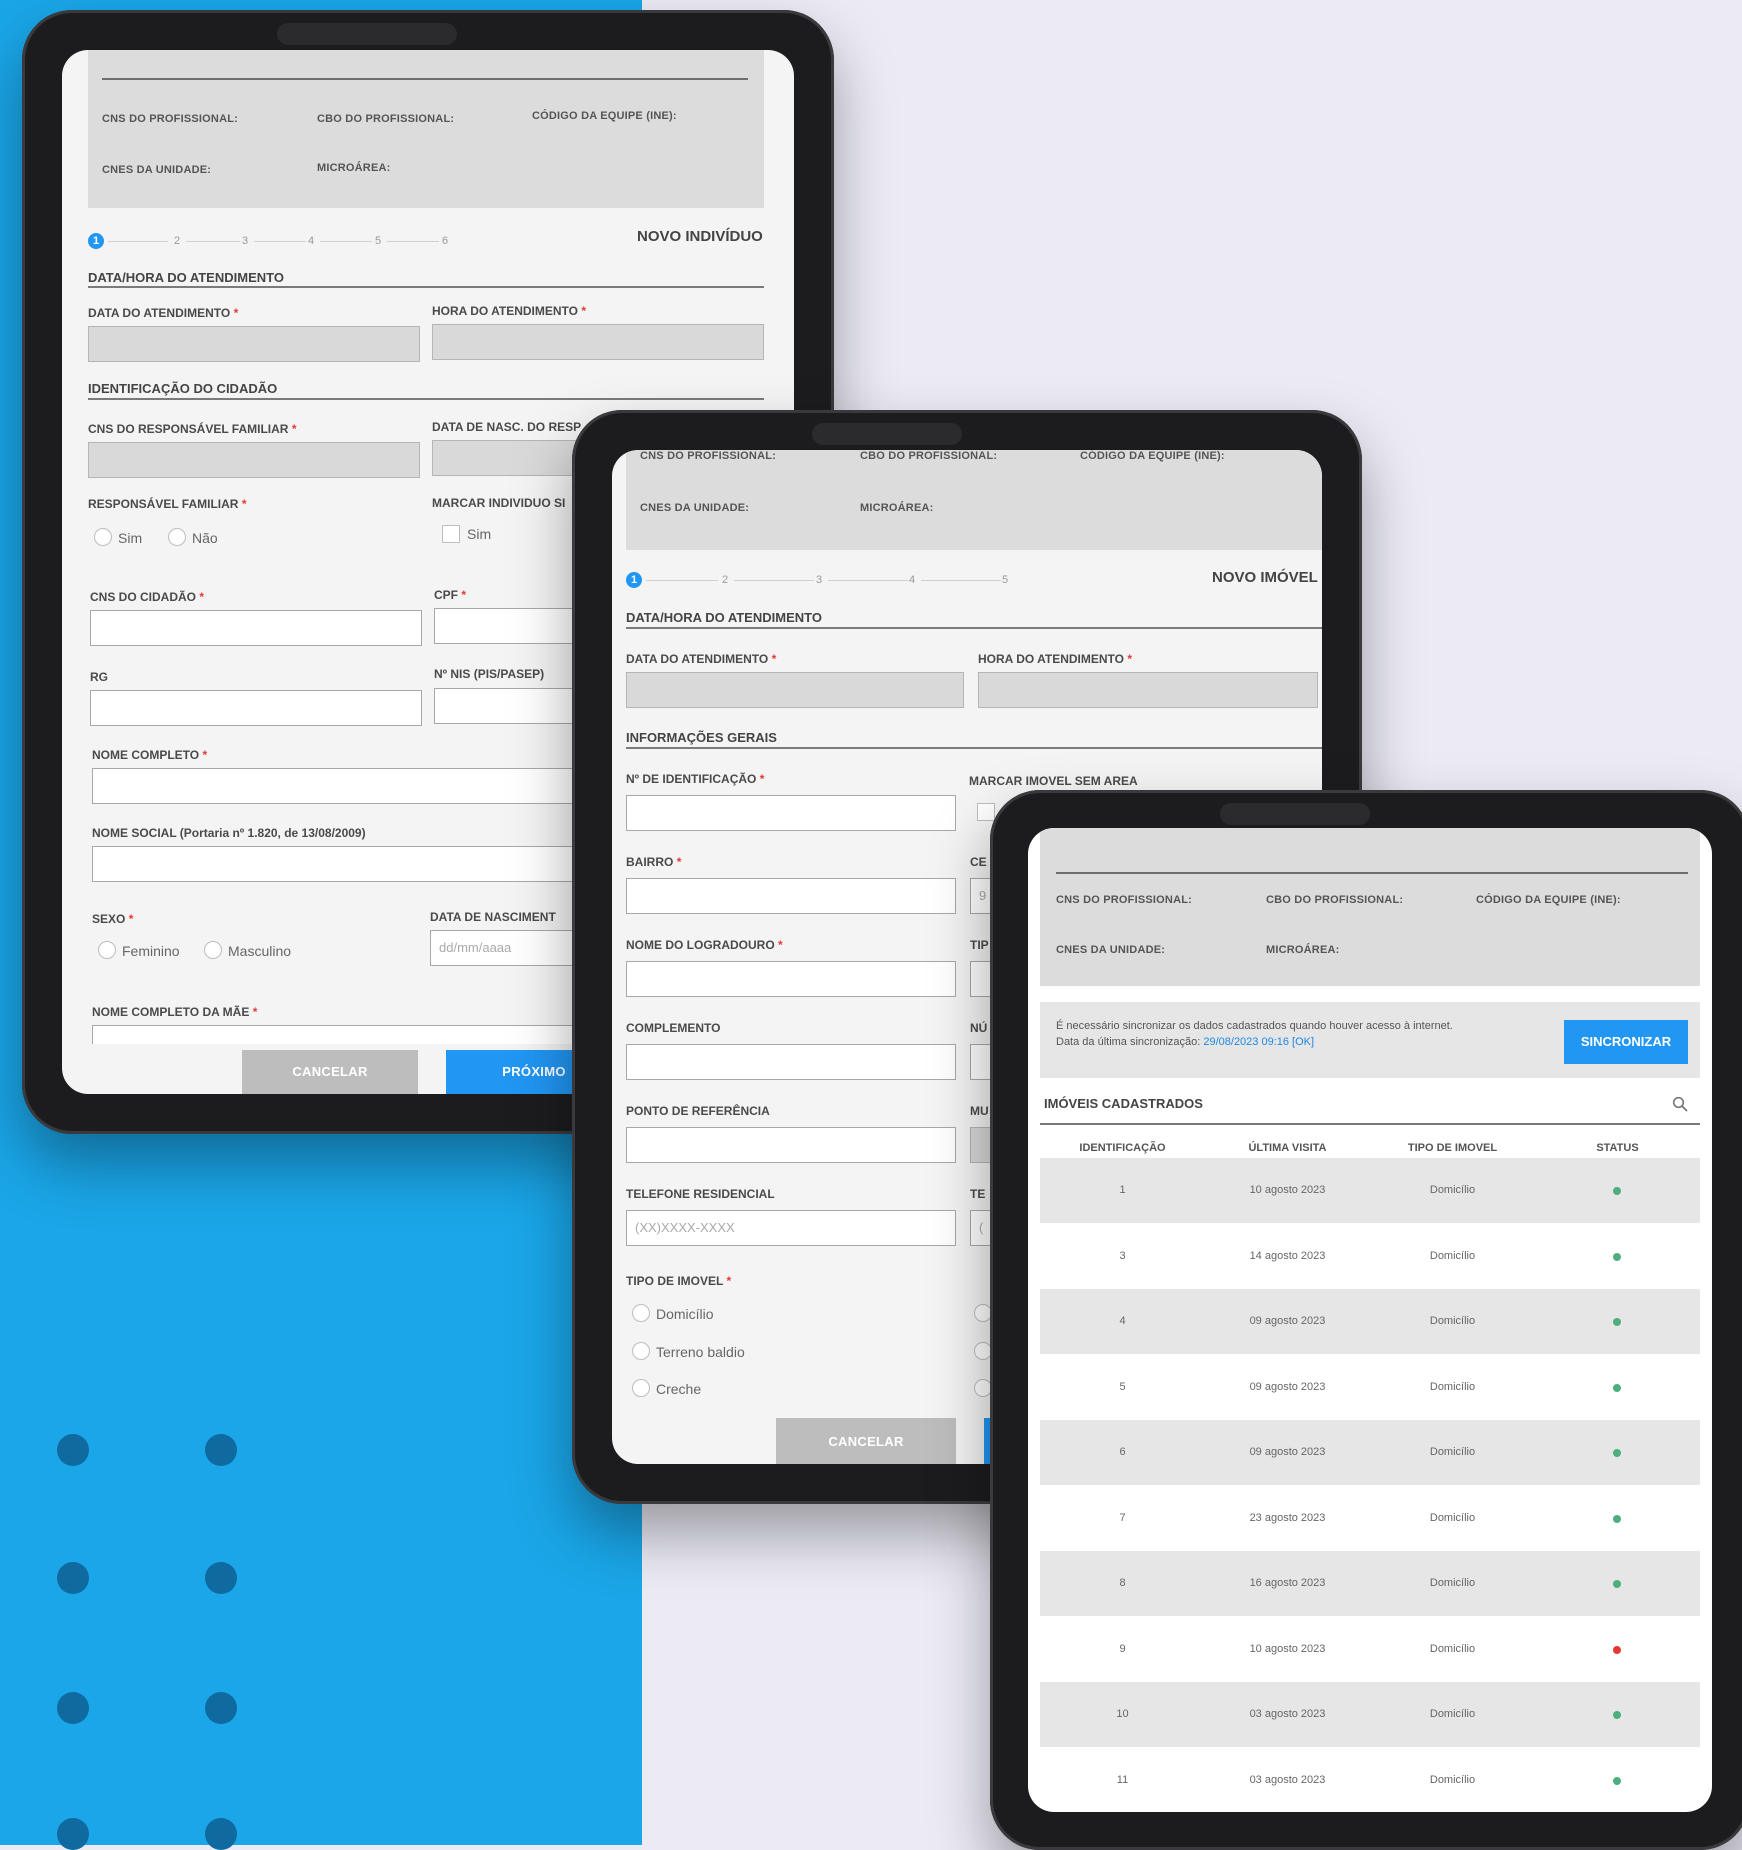  What do you see at coordinates (1122, 1648) in the screenshot?
I see `cell-identificacao: 9` at bounding box center [1122, 1648].